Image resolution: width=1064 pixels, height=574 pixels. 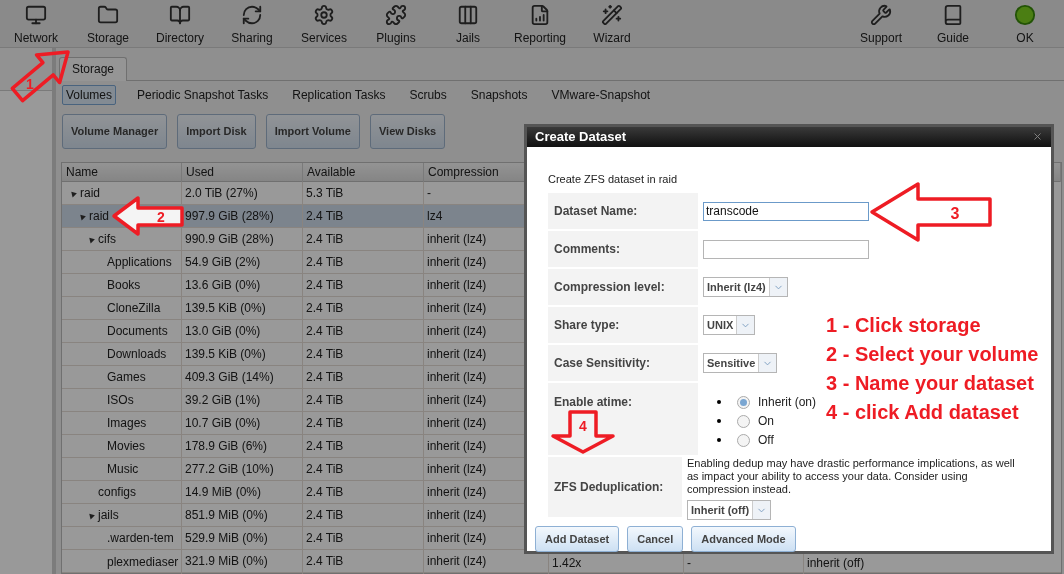 What do you see at coordinates (126, 377) in the screenshot?
I see `dataset-name: Games` at bounding box center [126, 377].